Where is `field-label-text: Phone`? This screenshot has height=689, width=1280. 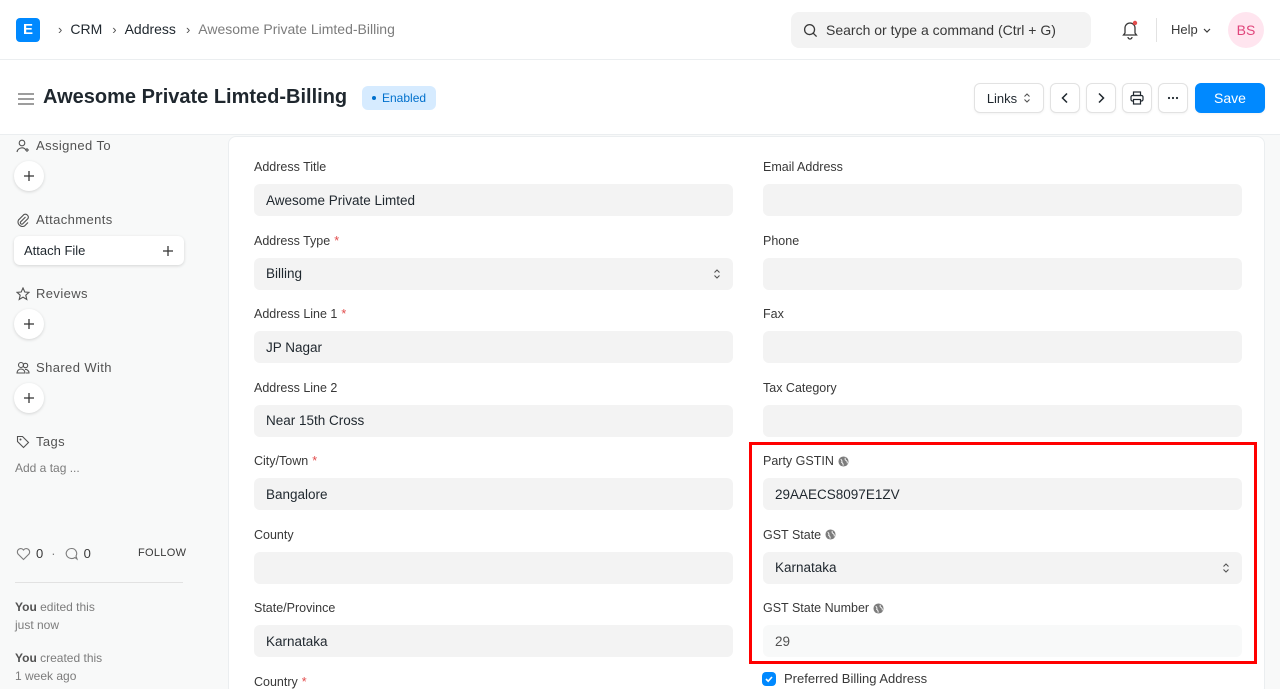 field-label-text: Phone is located at coordinates (781, 240).